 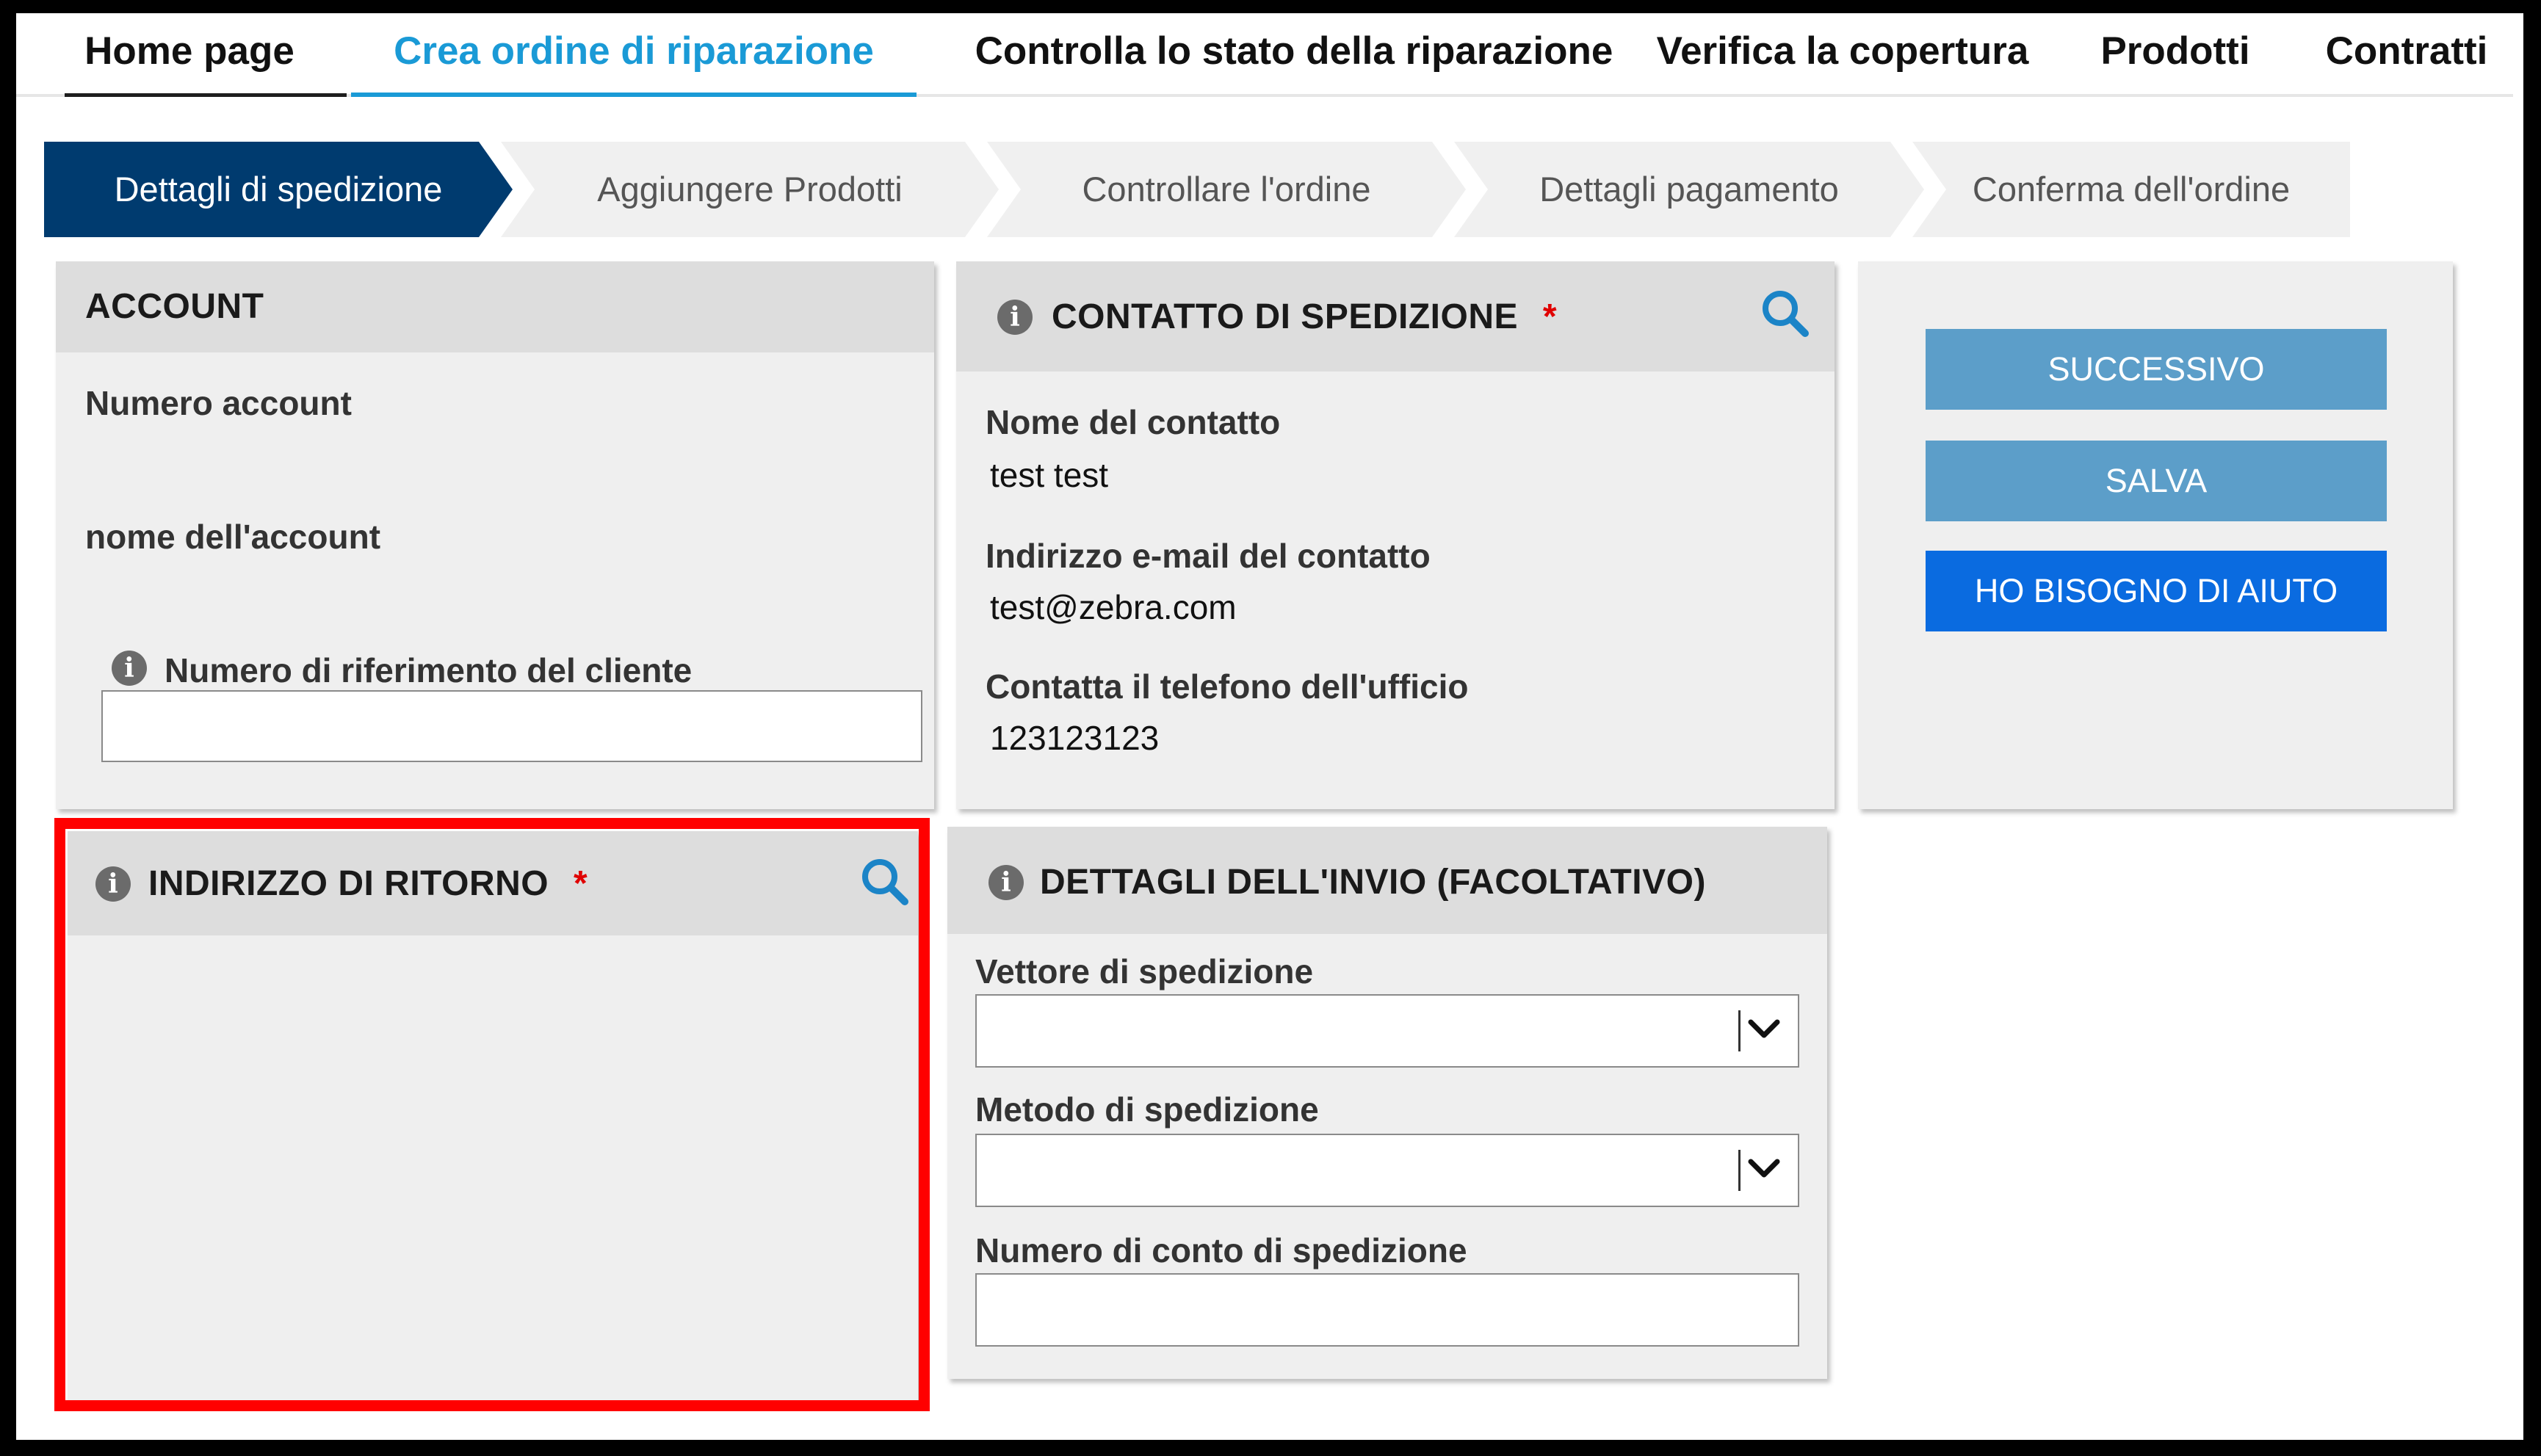 What do you see at coordinates (2156, 591) in the screenshot?
I see `help-button: HO BISOGNO DI AIUTO` at bounding box center [2156, 591].